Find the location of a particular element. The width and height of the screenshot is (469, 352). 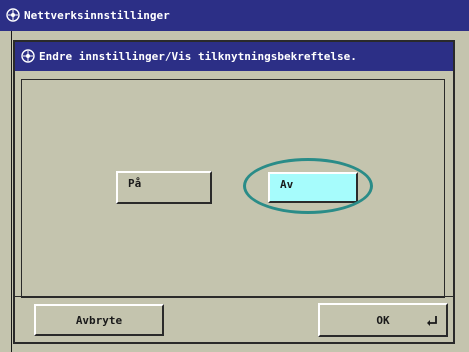

ok-button: OK is located at coordinates (383, 320).